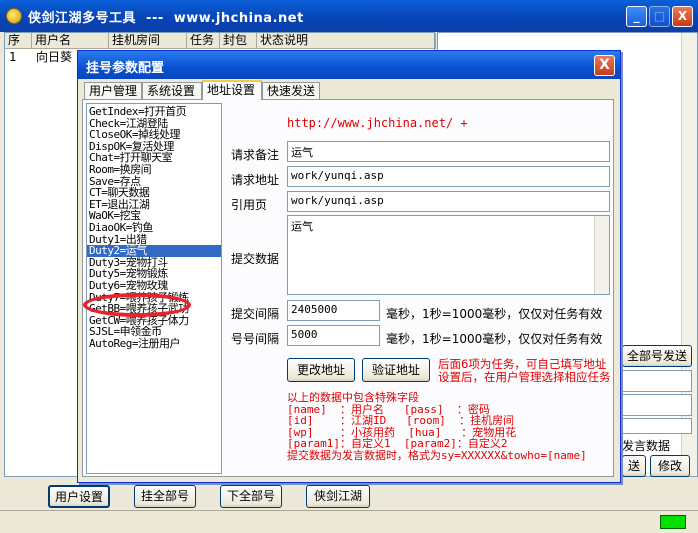  What do you see at coordinates (636, 16) in the screenshot?
I see `minimize-button: _` at bounding box center [636, 16].